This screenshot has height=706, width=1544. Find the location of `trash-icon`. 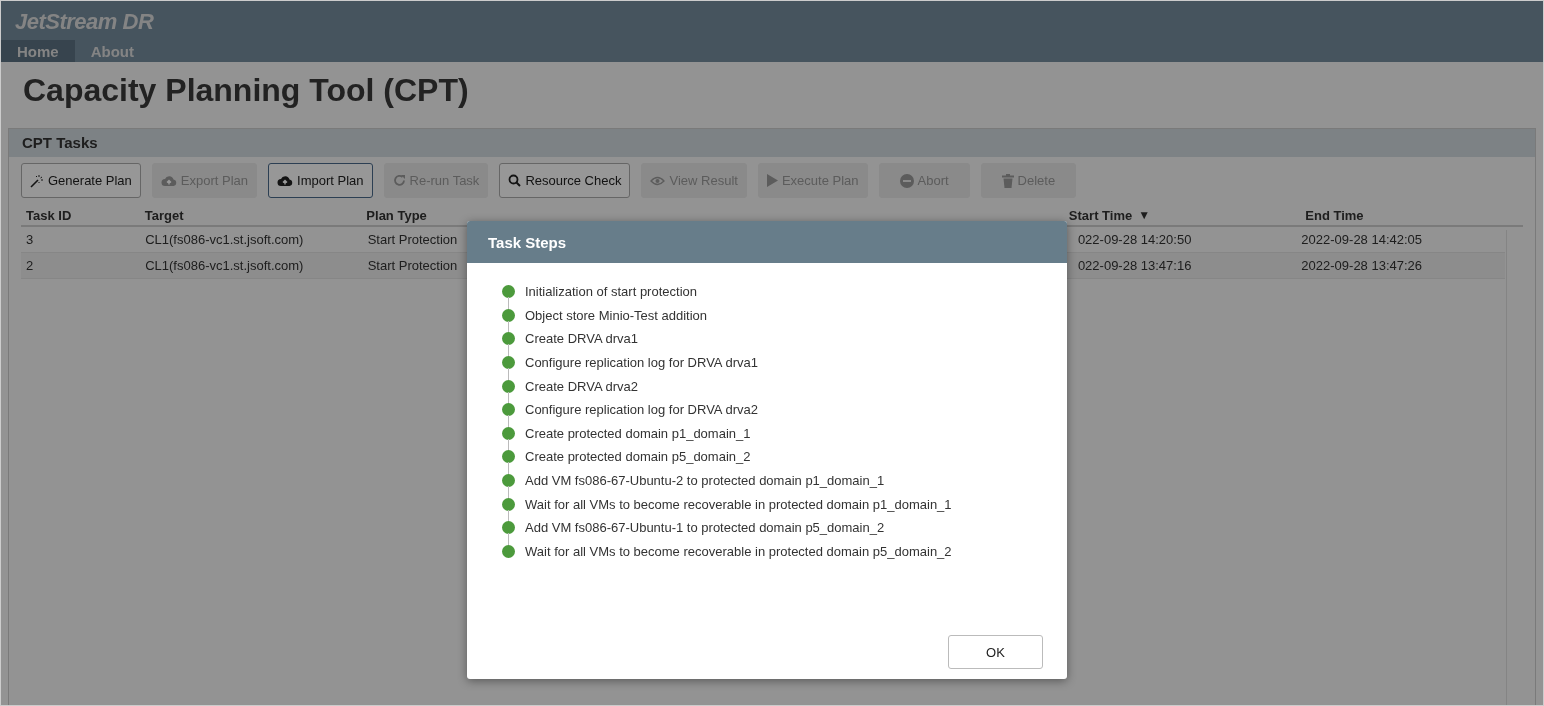

trash-icon is located at coordinates (1007, 180).